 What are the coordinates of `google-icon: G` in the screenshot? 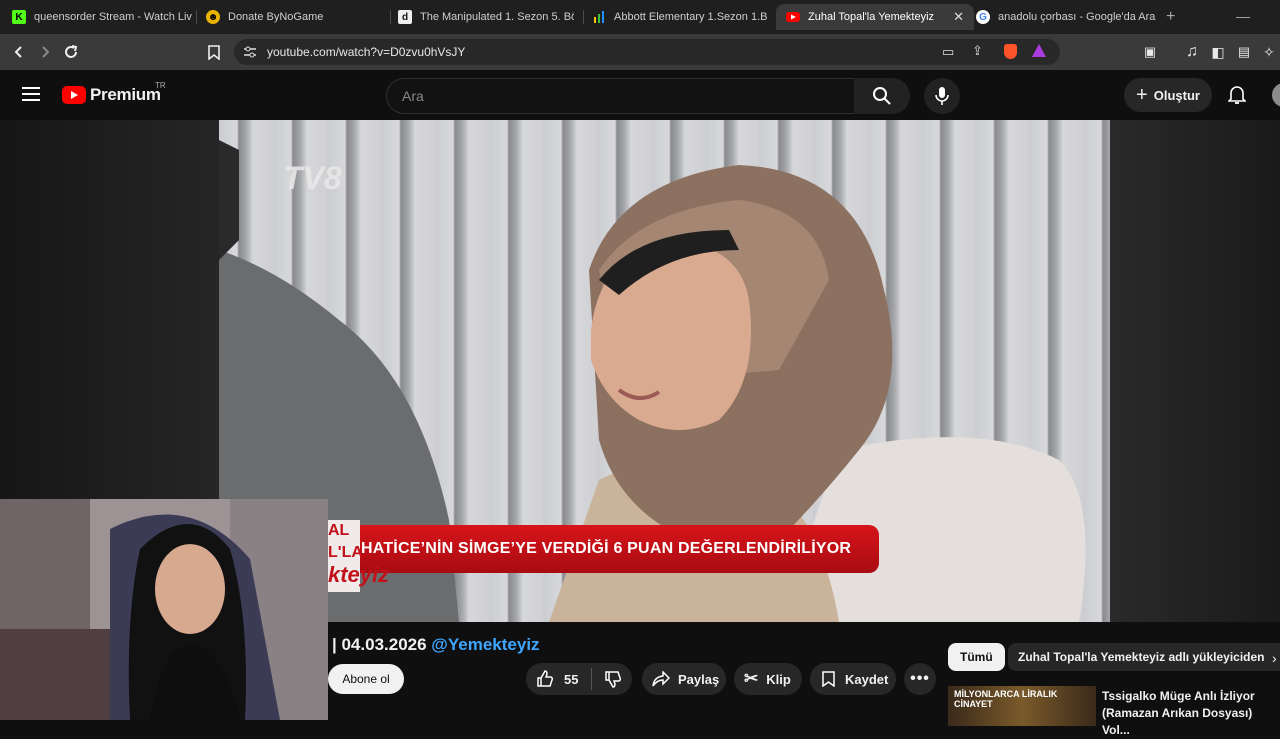 It's located at (983, 17).